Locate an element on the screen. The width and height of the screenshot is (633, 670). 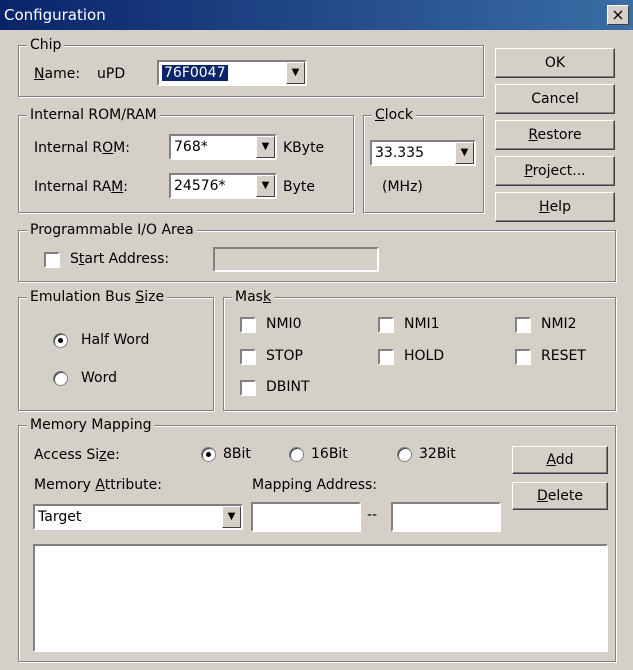
chip-name-value: 76F0047 is located at coordinates (195, 73).